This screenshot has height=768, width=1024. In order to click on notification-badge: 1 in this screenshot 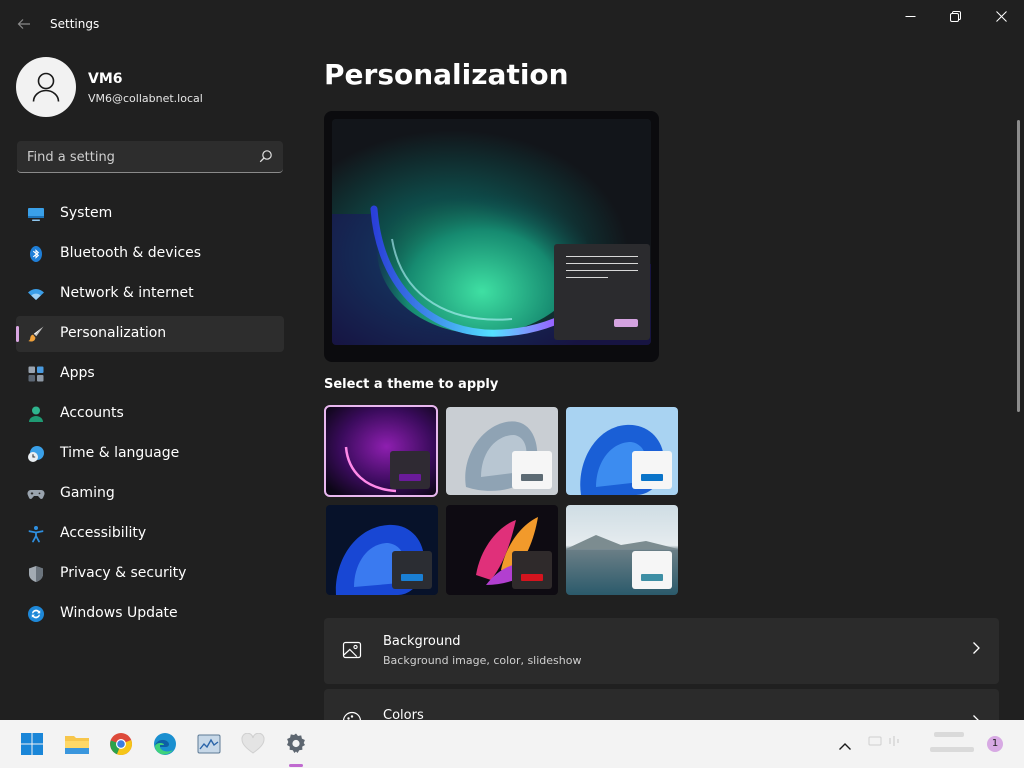, I will do `click(995, 744)`.